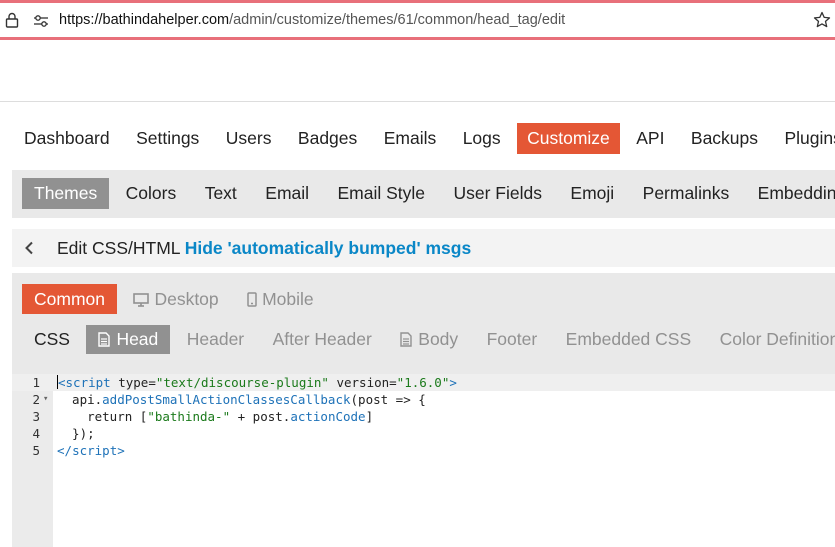  I want to click on code-line: 5 </script>, so click(423, 450).